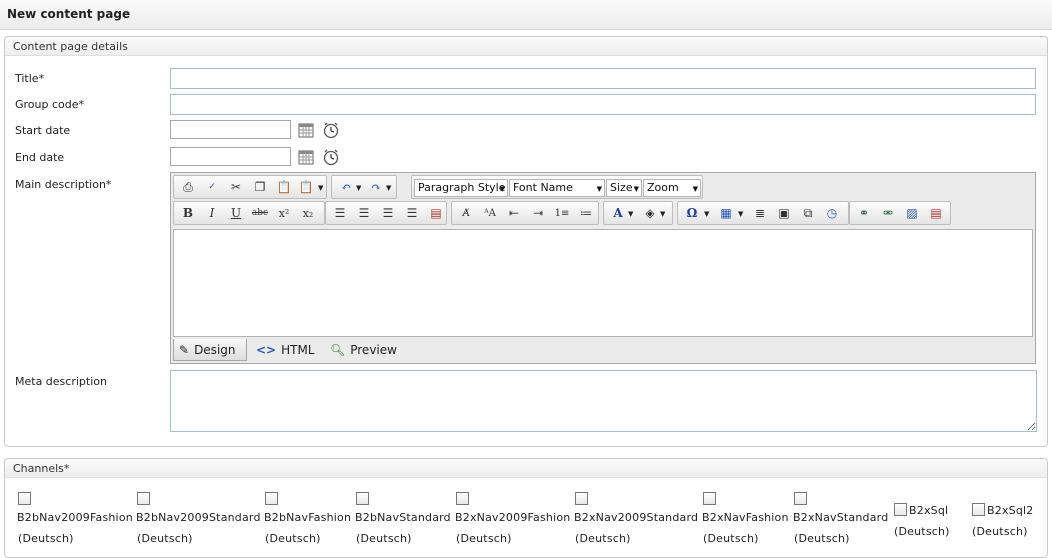 The image size is (1052, 558). What do you see at coordinates (284, 213) in the screenshot?
I see `superscript-icon: x²` at bounding box center [284, 213].